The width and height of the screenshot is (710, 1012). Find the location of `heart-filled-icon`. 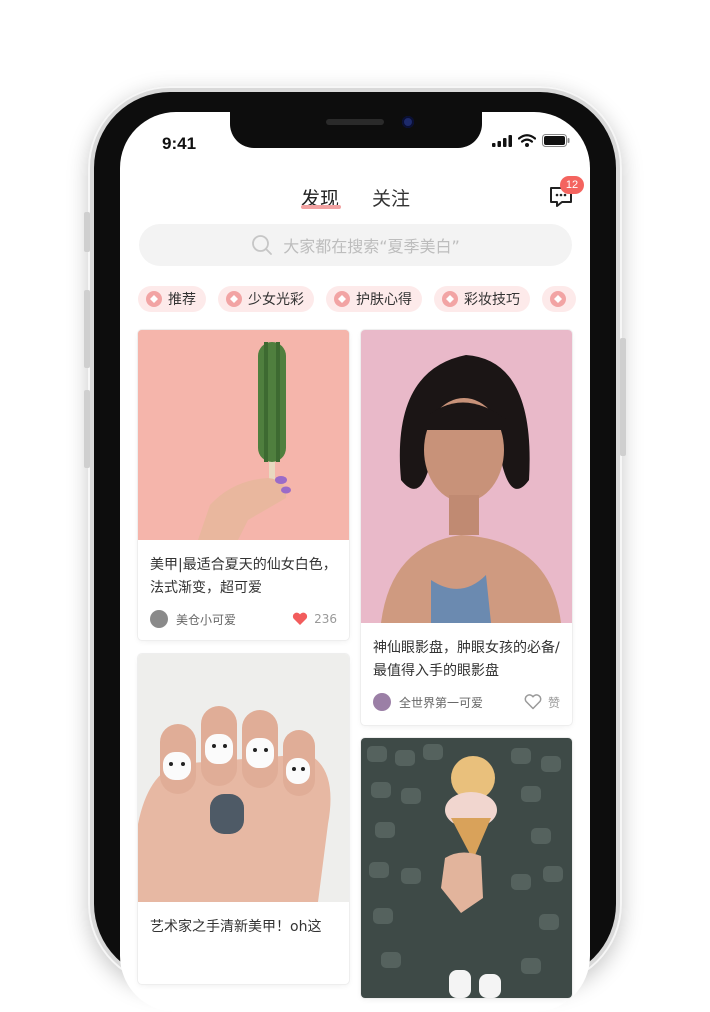

heart-filled-icon is located at coordinates (300, 618).